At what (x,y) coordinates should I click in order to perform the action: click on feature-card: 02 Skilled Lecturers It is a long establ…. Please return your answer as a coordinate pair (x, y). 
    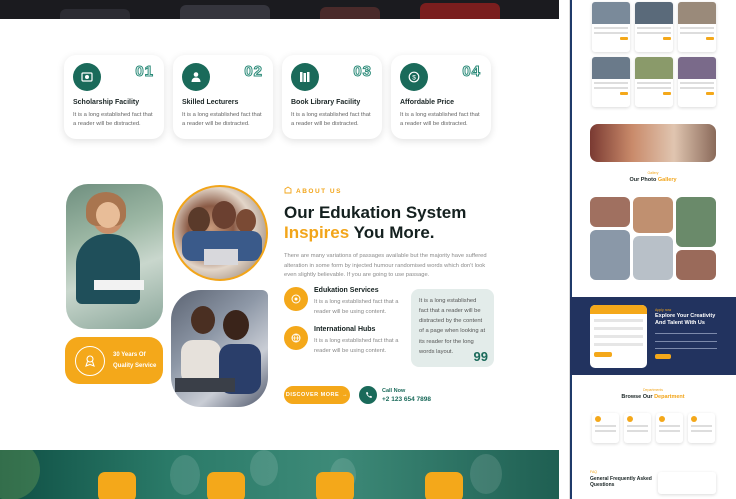
    Looking at the image, I should click on (223, 97).